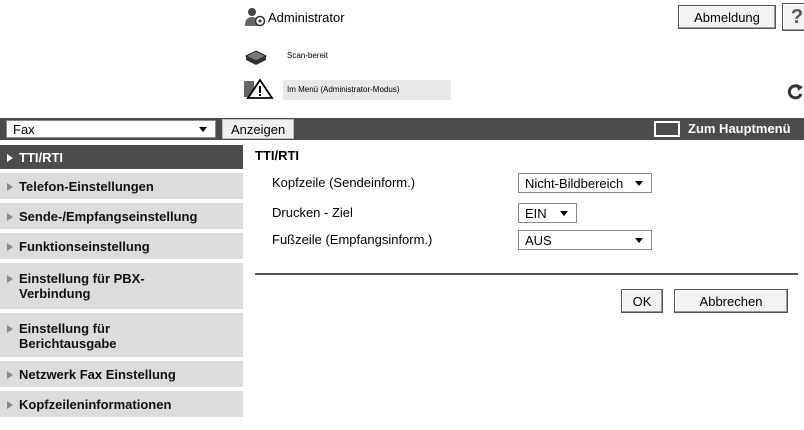 The image size is (804, 430). Describe the element at coordinates (585, 240) in the screenshot. I see `footer-info-select: AUS` at that location.